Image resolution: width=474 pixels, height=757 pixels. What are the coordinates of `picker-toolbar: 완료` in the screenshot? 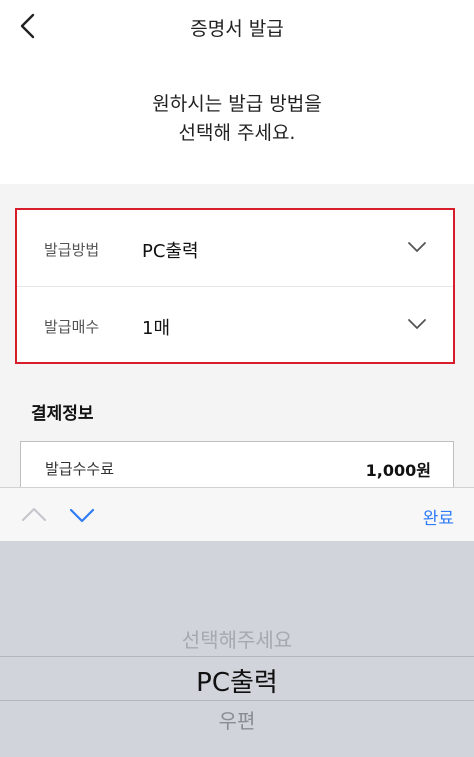 It's located at (237, 514).